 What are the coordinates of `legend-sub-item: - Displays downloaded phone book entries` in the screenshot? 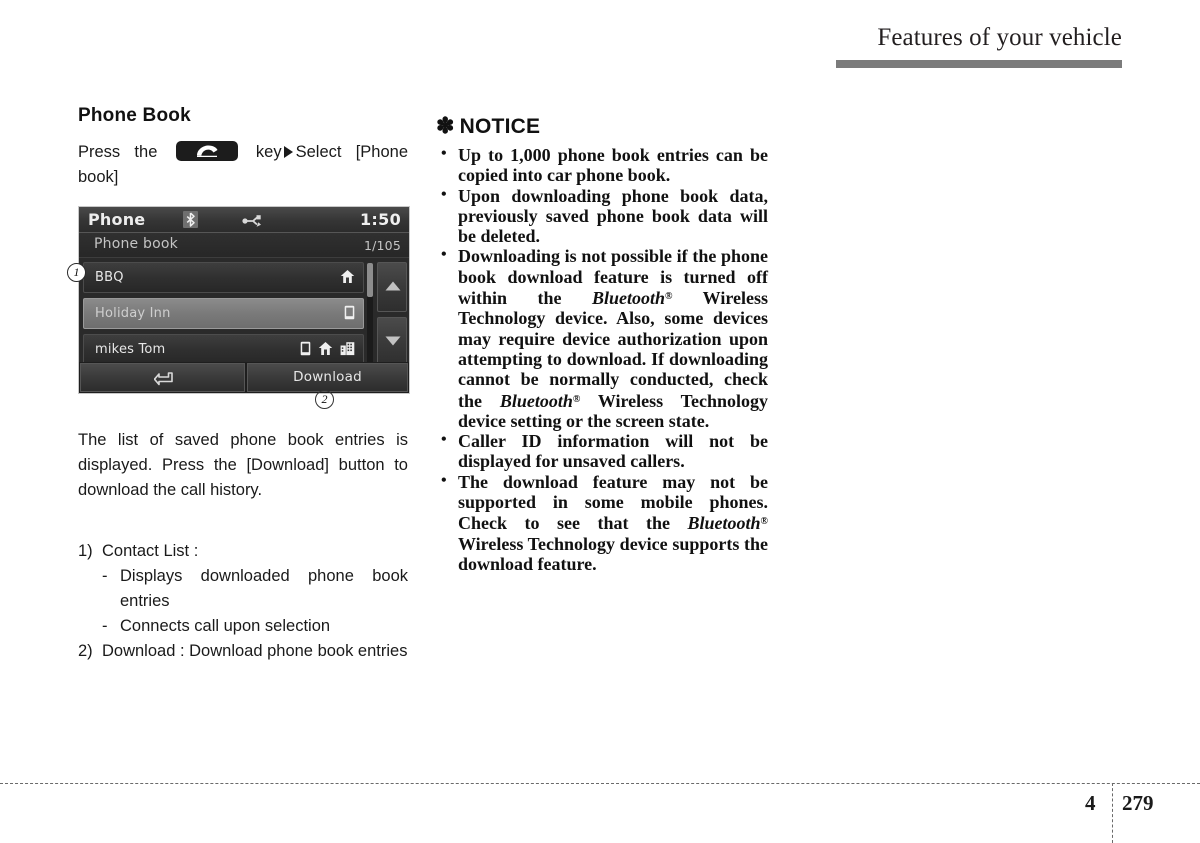 It's located at (243, 589).